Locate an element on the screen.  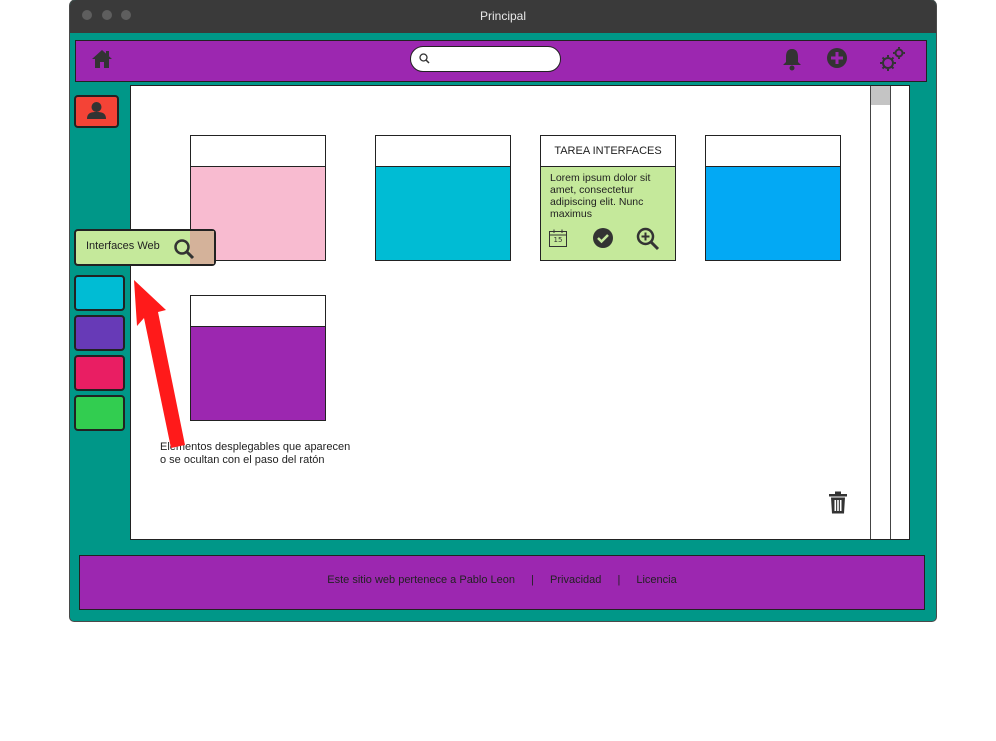
sidebar-item-purple is located at coordinates (99, 333).